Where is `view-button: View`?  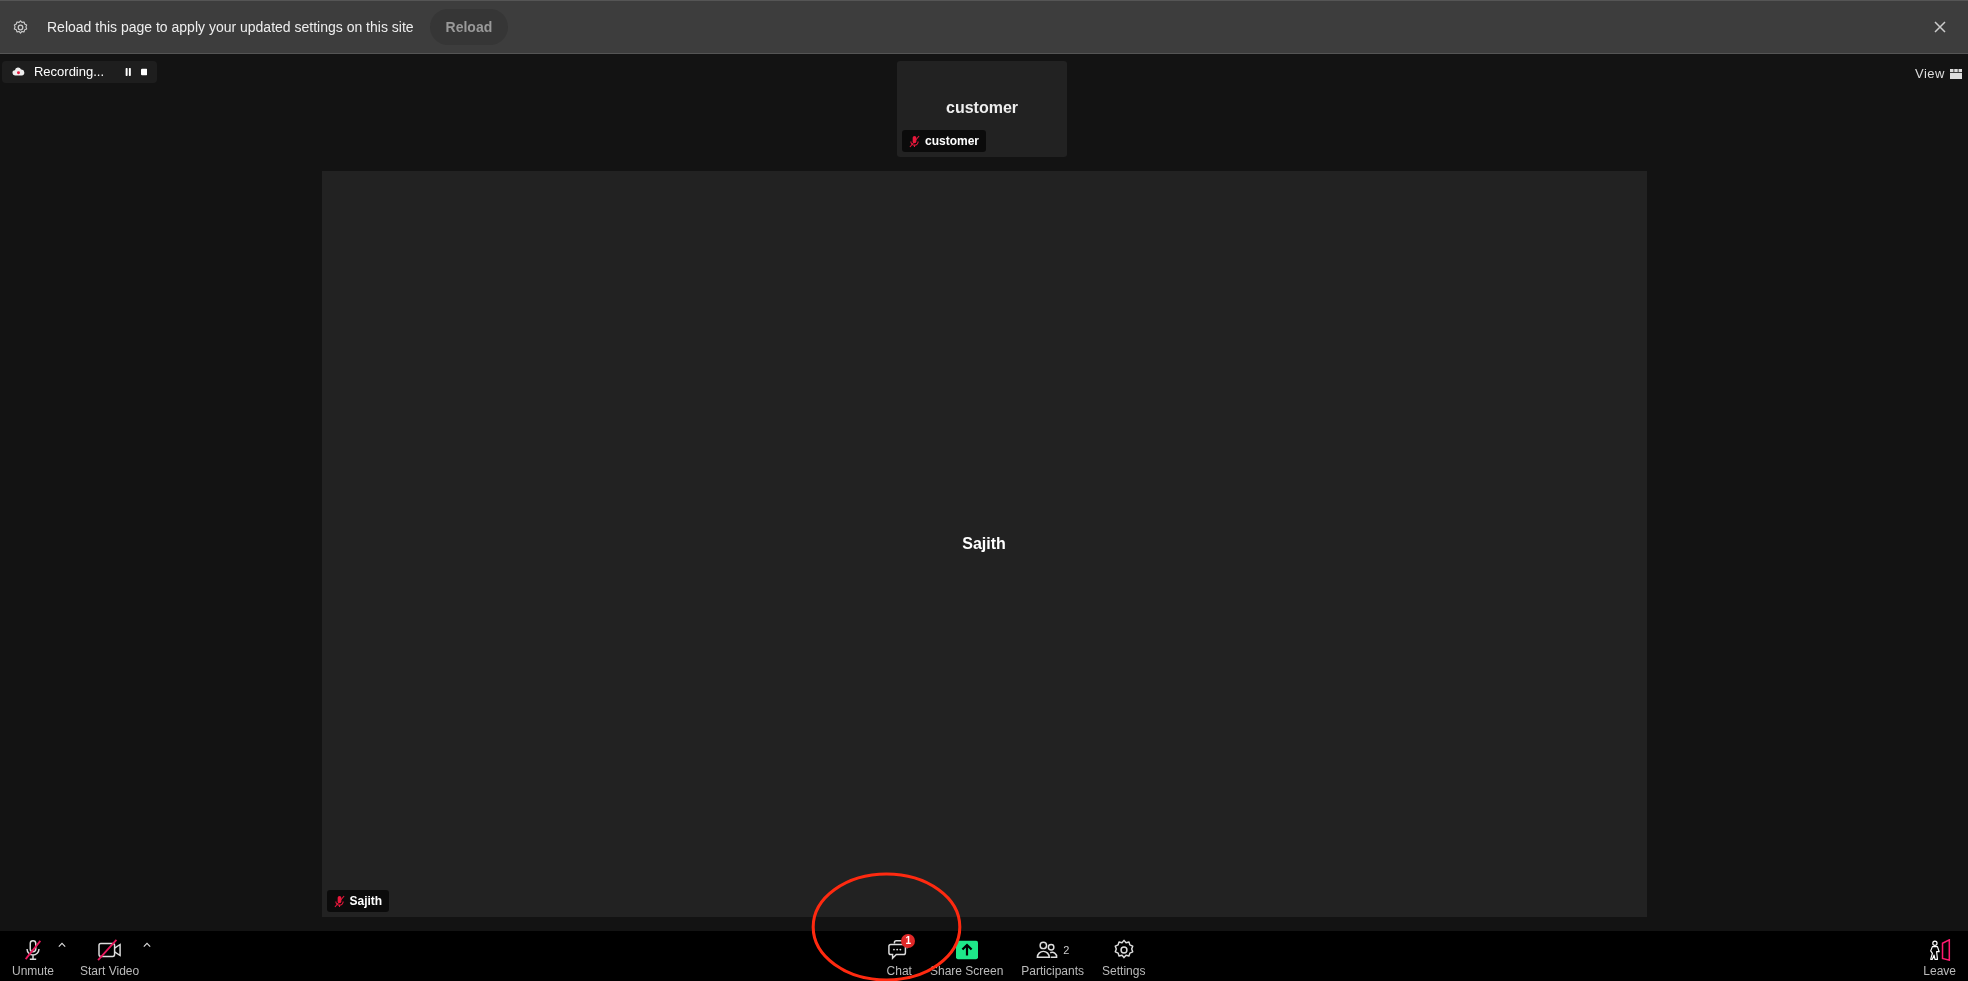 view-button: View is located at coordinates (1938, 73).